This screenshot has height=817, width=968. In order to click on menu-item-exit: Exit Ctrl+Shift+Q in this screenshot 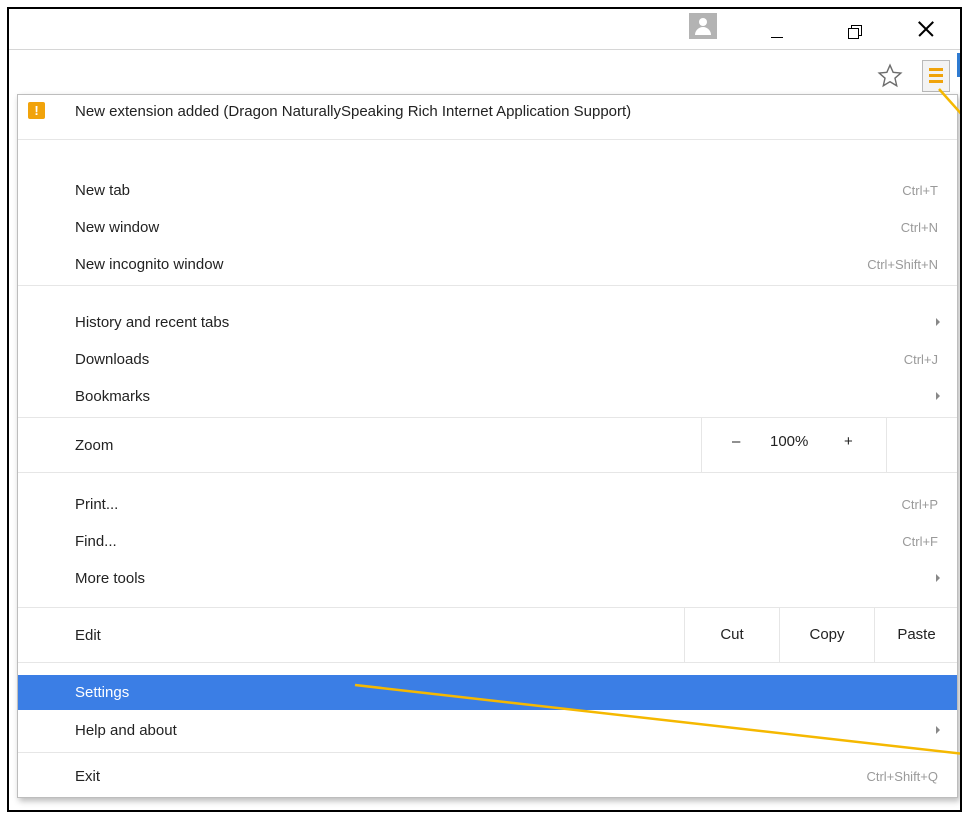, I will do `click(487, 776)`.